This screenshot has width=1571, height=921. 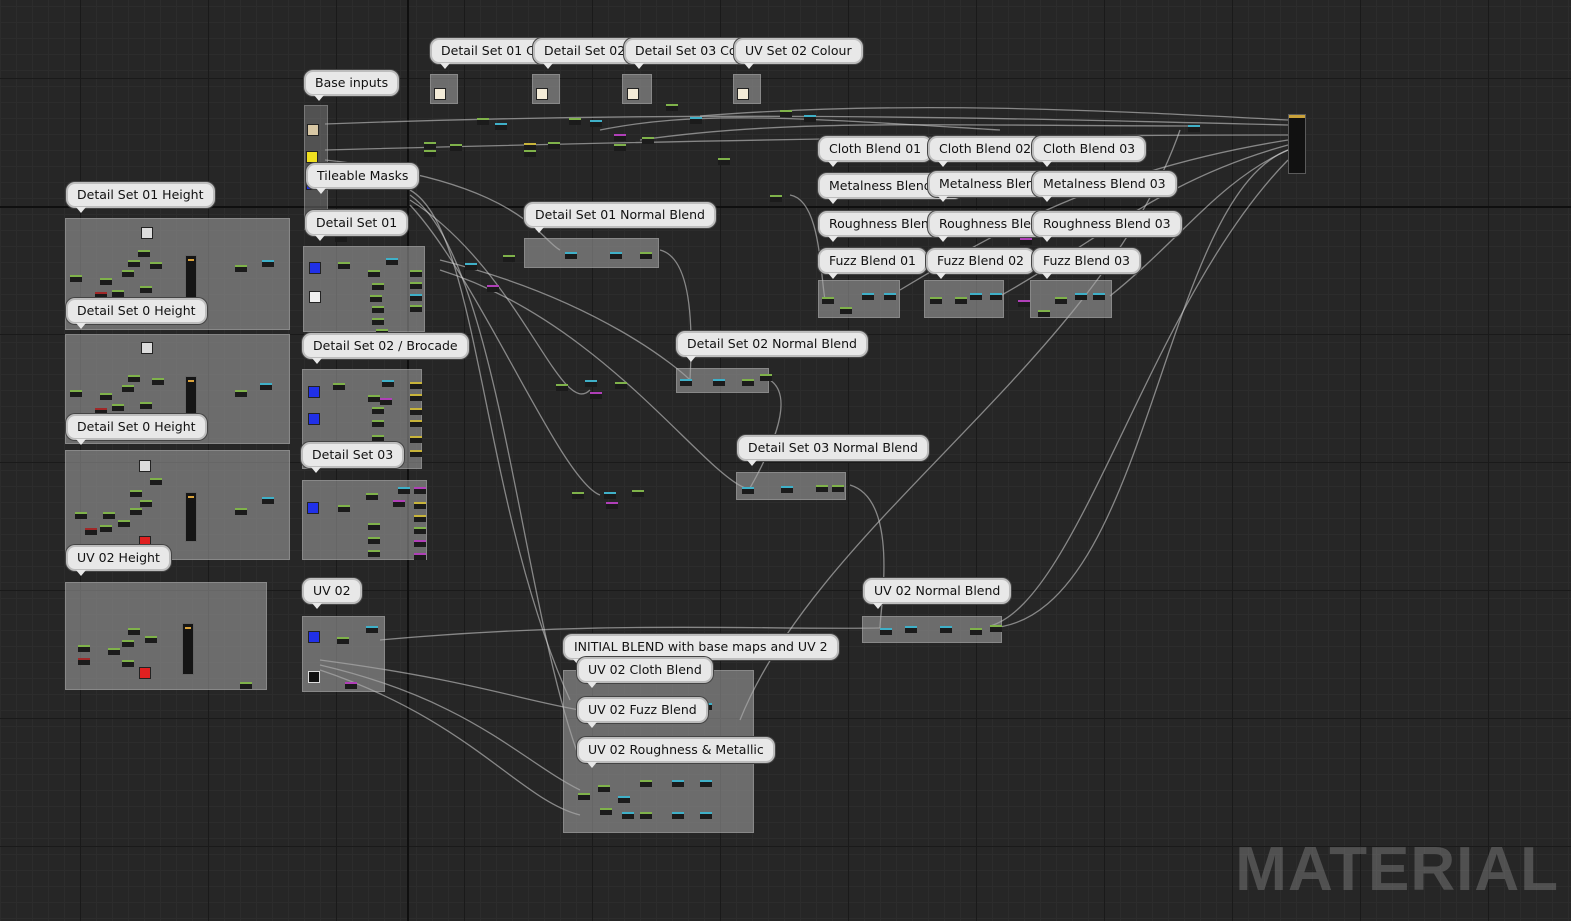 What do you see at coordinates (332, 593) in the screenshot?
I see `comment-uv-02: UV 02` at bounding box center [332, 593].